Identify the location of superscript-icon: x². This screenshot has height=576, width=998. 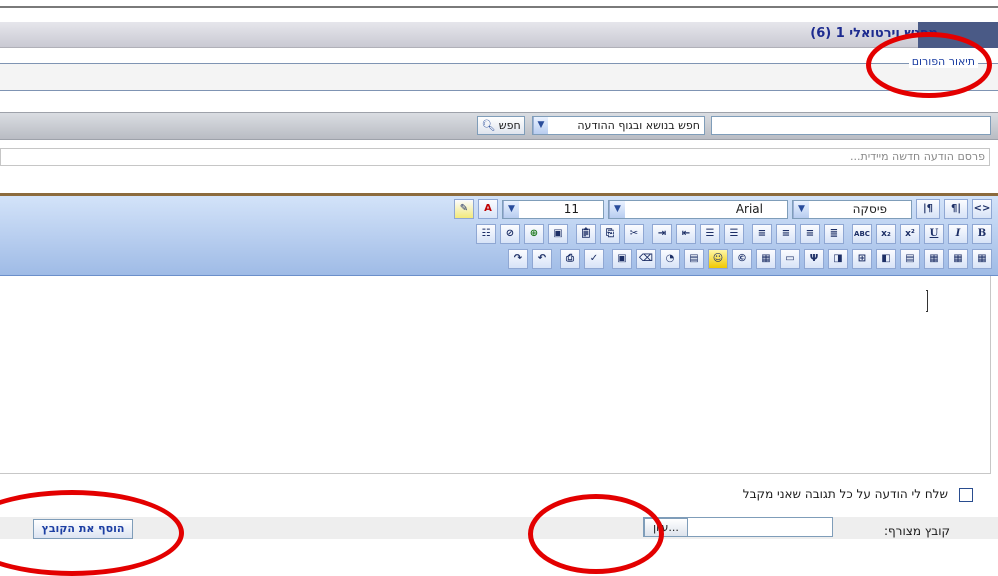
(910, 234).